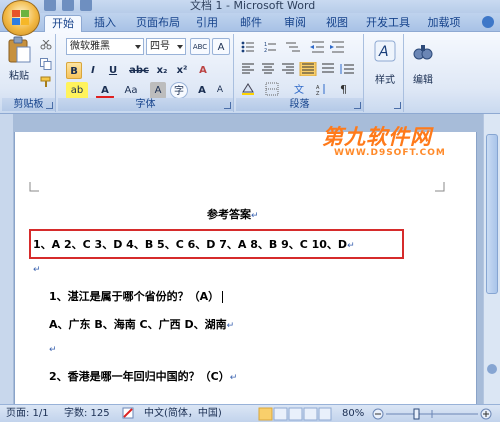  I want to click on print-layout-view-icon, so click(265, 414).